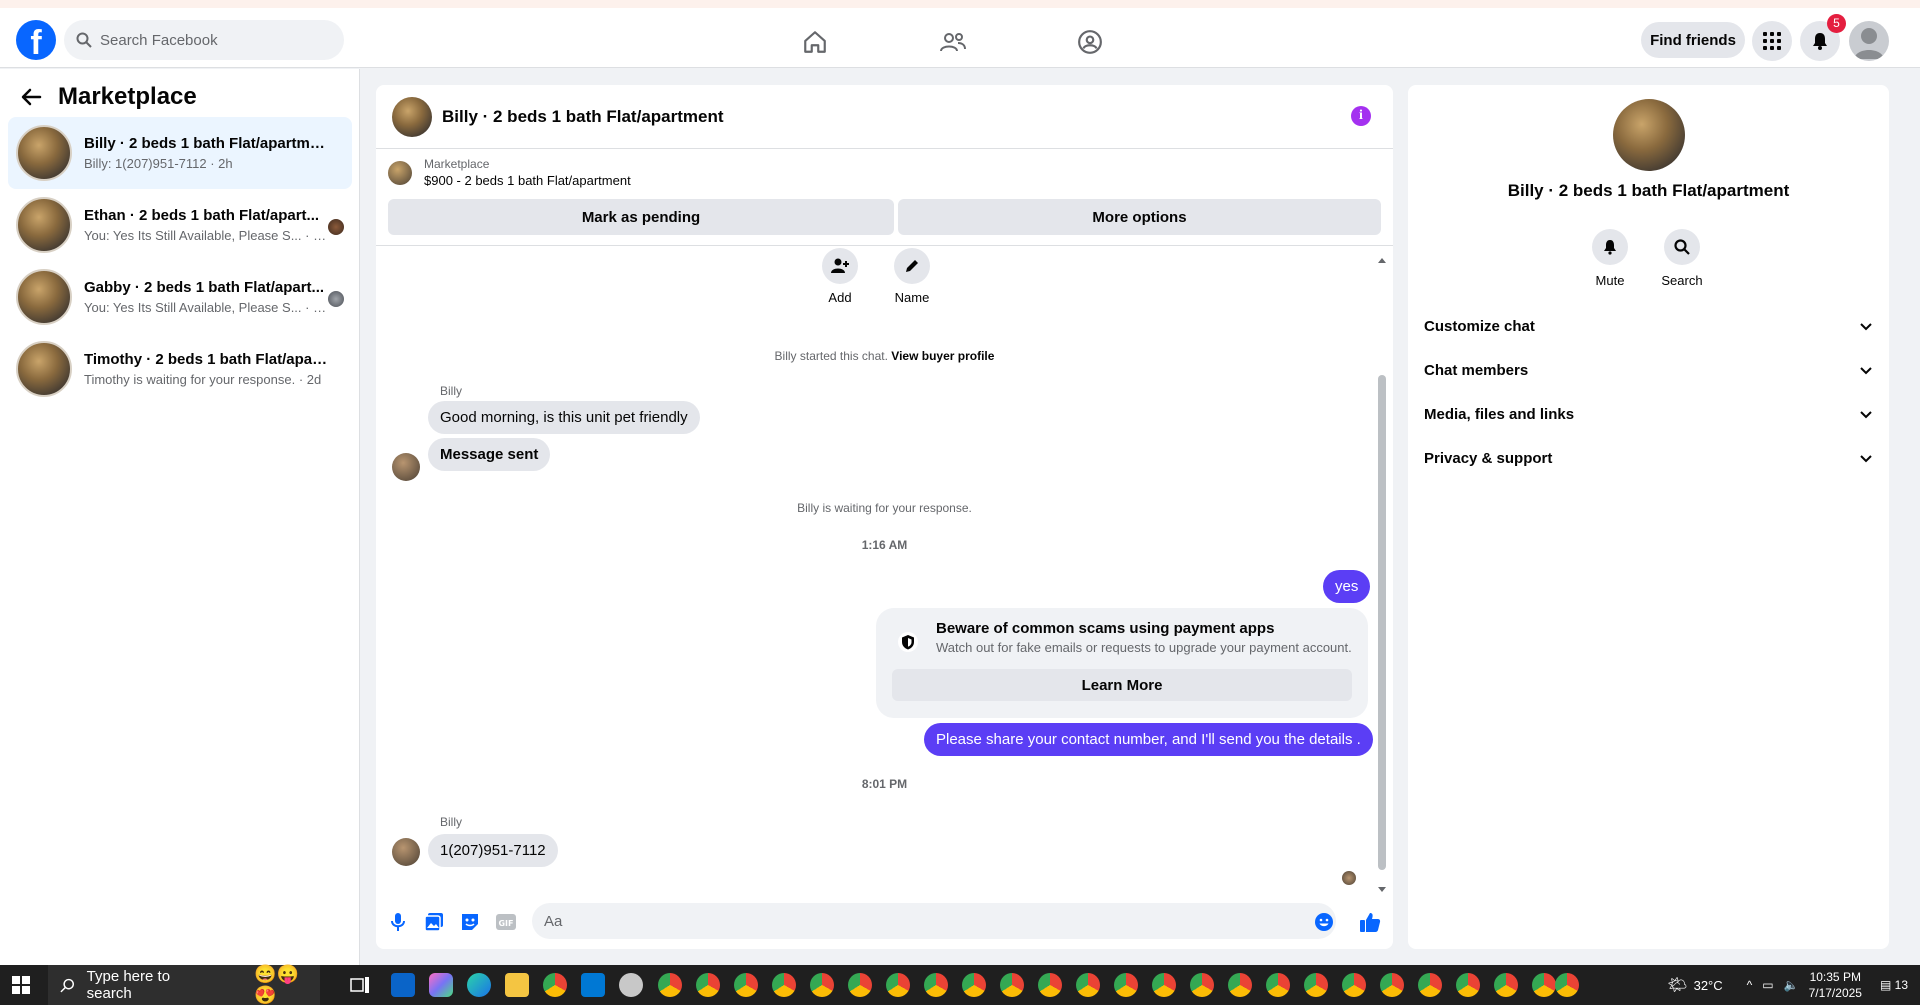  Describe the element at coordinates (470, 922) in the screenshot. I see `sticker-icon` at that location.